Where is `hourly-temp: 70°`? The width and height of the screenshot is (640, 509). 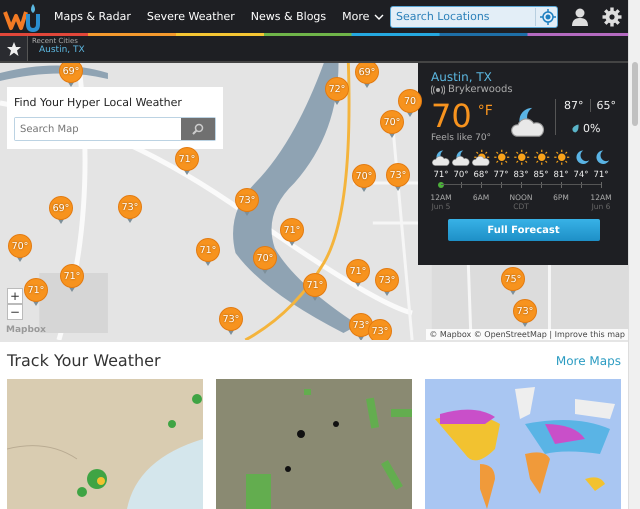 hourly-temp: 70° is located at coordinates (461, 175).